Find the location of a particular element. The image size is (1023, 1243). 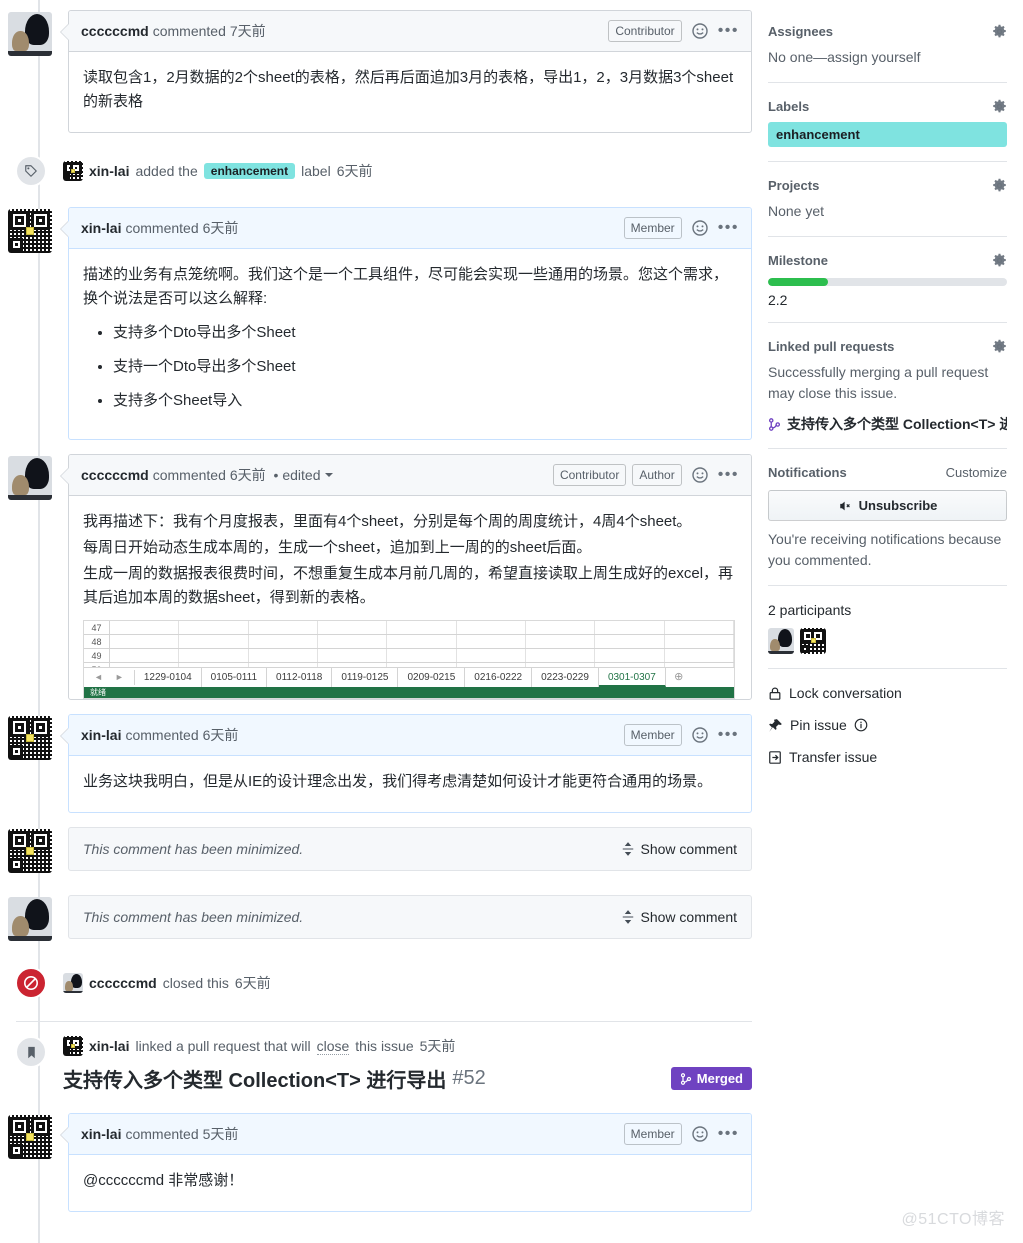

add-sheet-icon: ⊕ is located at coordinates (679, 677).